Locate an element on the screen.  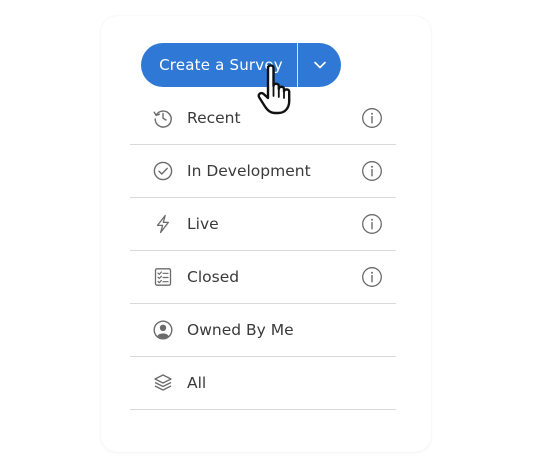
list-item-closed: Closed is located at coordinates (263, 277).